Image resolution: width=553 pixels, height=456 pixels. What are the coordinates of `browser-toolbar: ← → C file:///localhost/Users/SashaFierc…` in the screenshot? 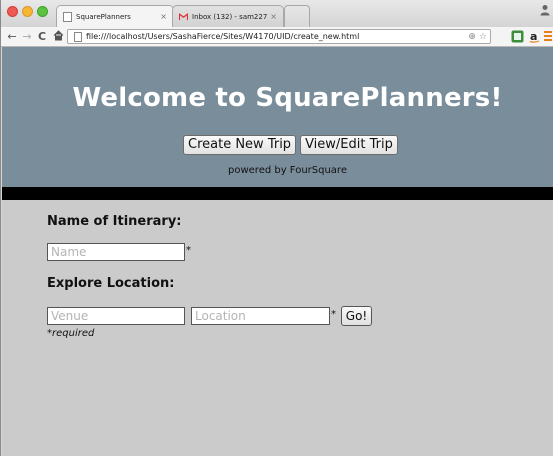 It's located at (277, 37).